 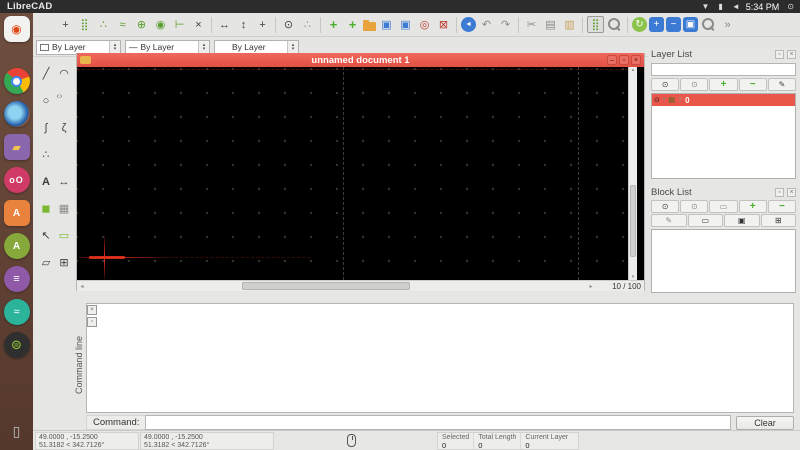 I want to click on restore-icon: ▫, so click(x=624, y=60).